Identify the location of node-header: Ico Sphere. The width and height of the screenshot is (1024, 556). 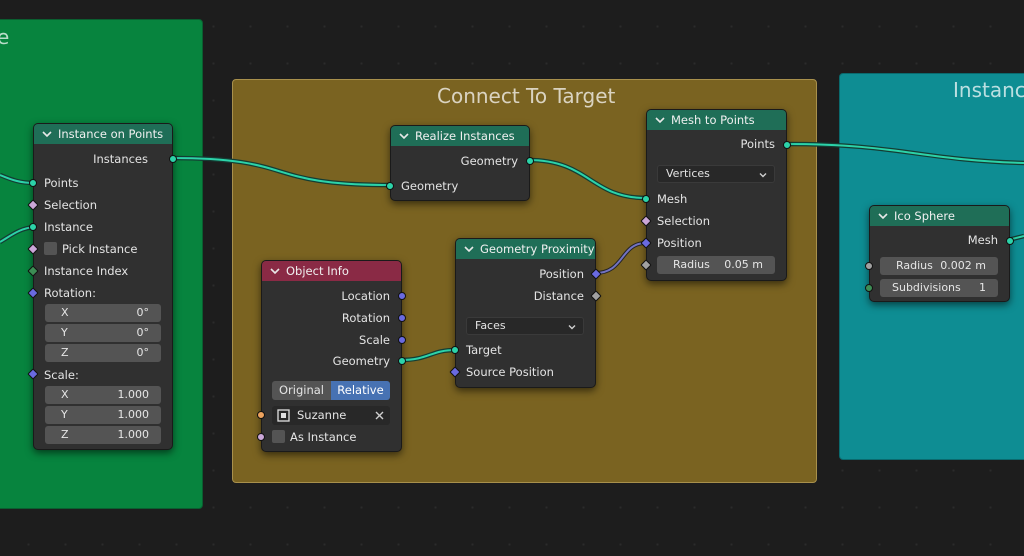
(939, 216).